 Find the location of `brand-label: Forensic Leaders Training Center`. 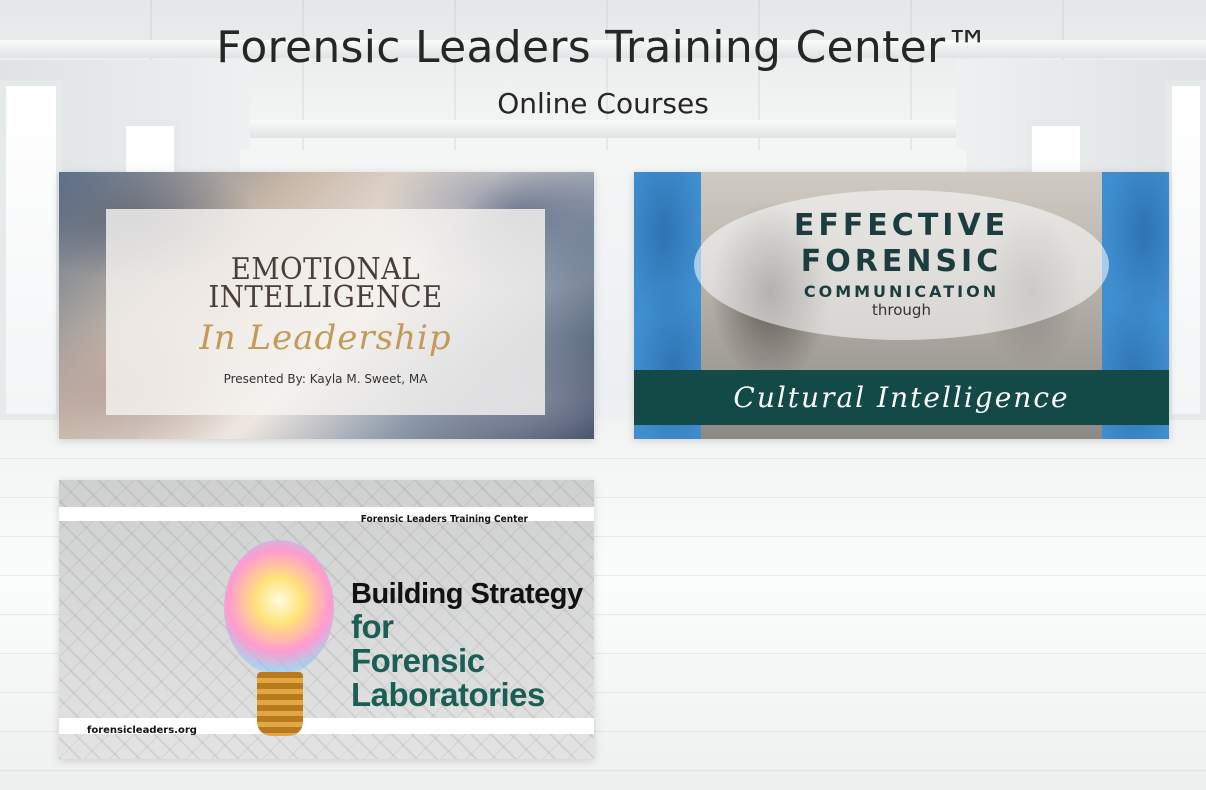

brand-label: Forensic Leaders Training Center is located at coordinates (444, 519).